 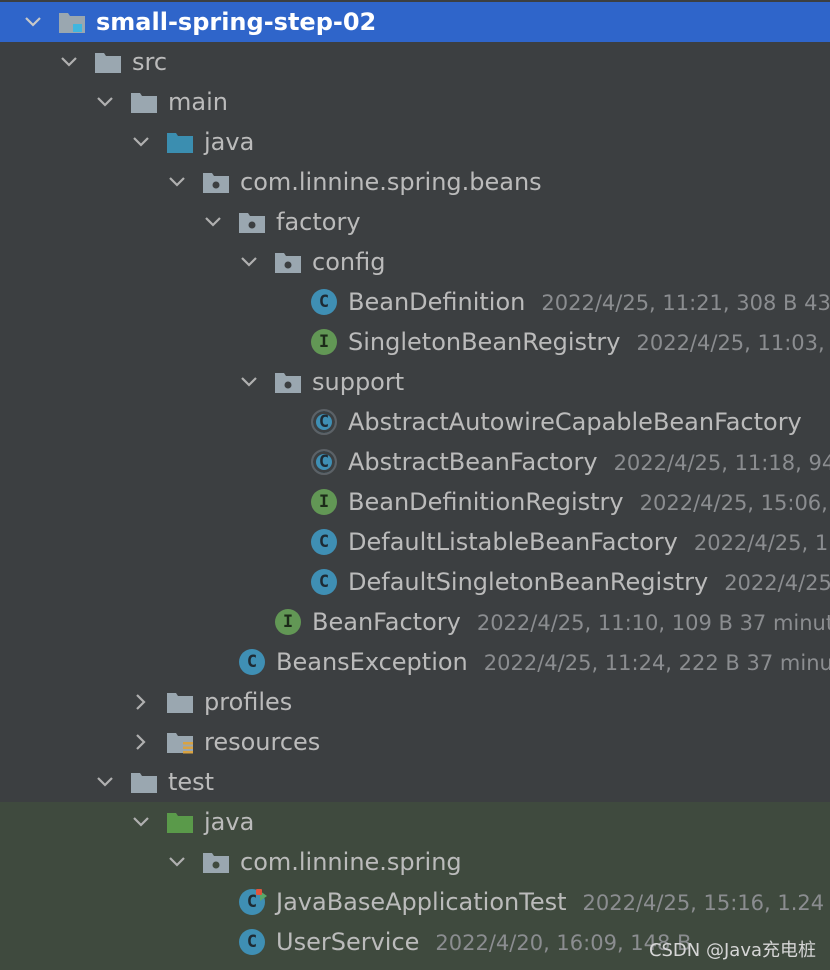 What do you see at coordinates (348, 942) in the screenshot?
I see `file-name: UserService` at bounding box center [348, 942].